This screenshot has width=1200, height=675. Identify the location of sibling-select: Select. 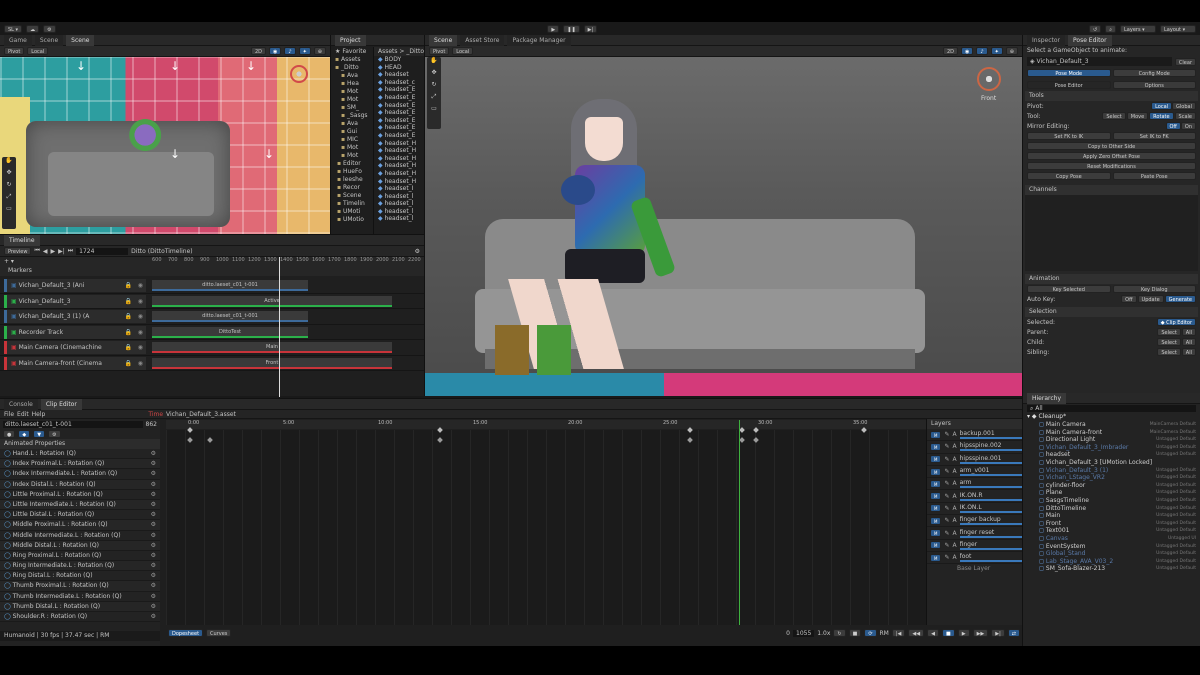
(1169, 352).